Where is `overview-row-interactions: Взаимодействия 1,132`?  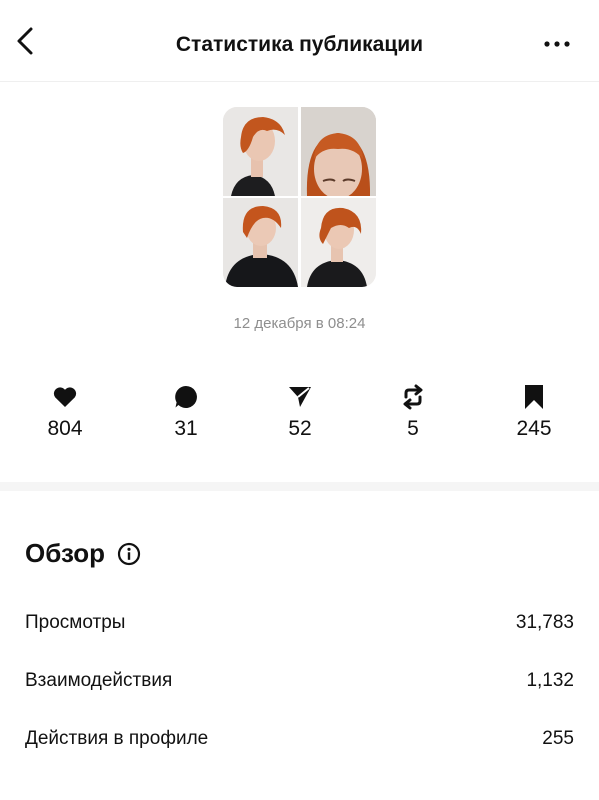 overview-row-interactions: Взаимодействия 1,132 is located at coordinates (299, 681).